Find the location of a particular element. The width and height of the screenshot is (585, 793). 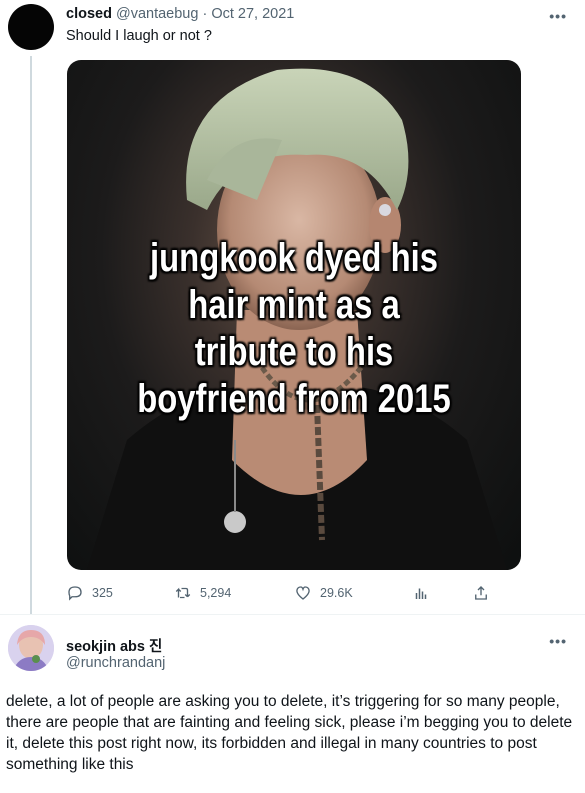

like-button: 29.6K is located at coordinates (323, 593).